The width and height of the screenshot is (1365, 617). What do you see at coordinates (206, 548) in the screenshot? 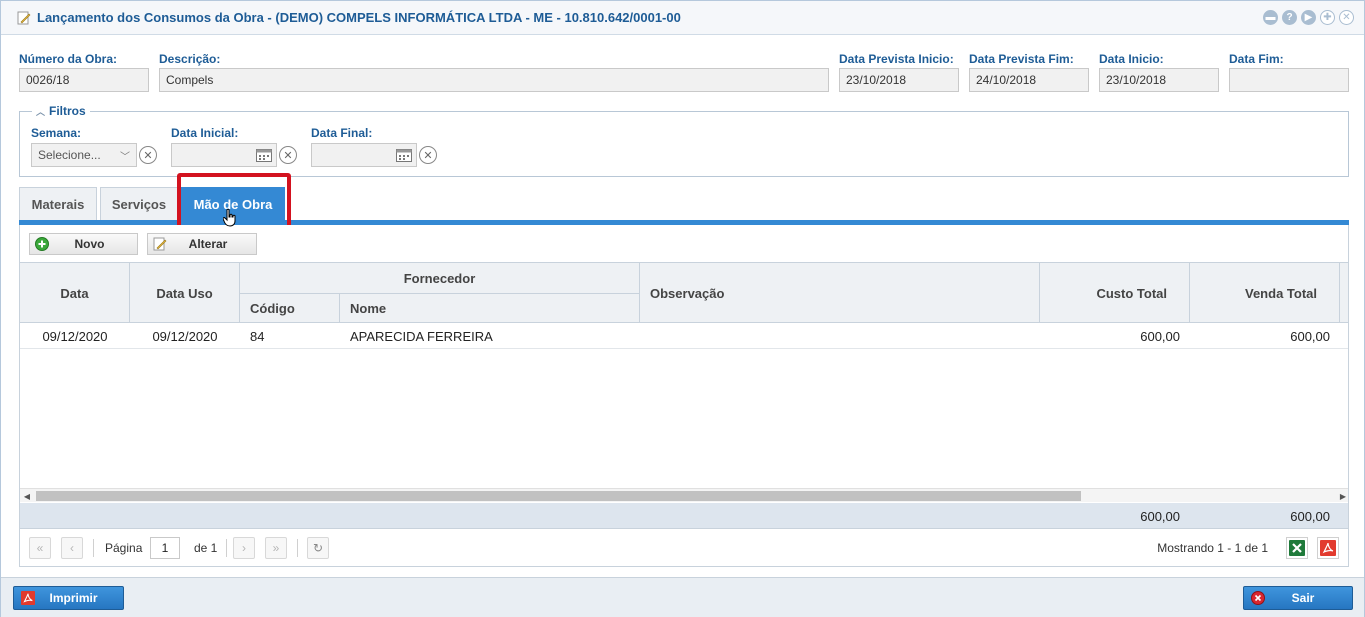
I see `page-total-label: de 1` at bounding box center [206, 548].